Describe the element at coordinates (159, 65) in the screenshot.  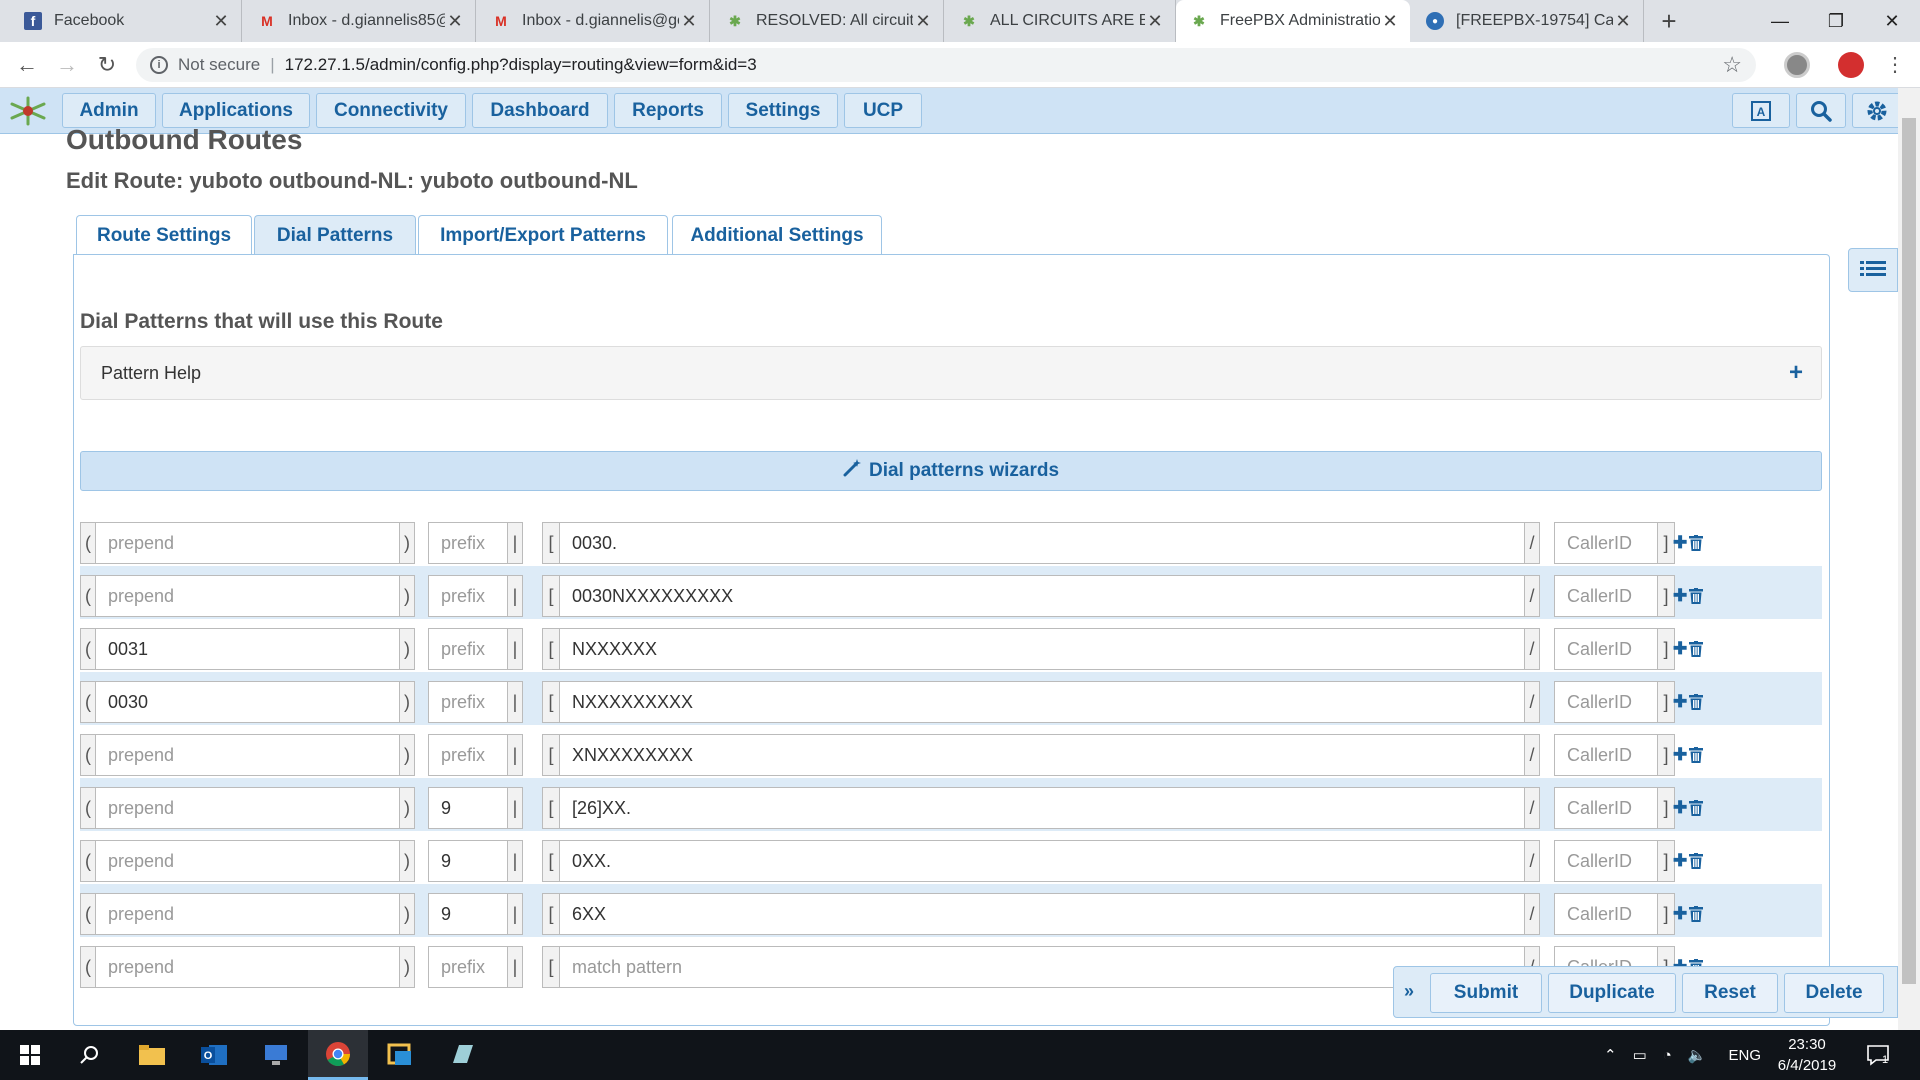
I see `info-icon: i` at that location.